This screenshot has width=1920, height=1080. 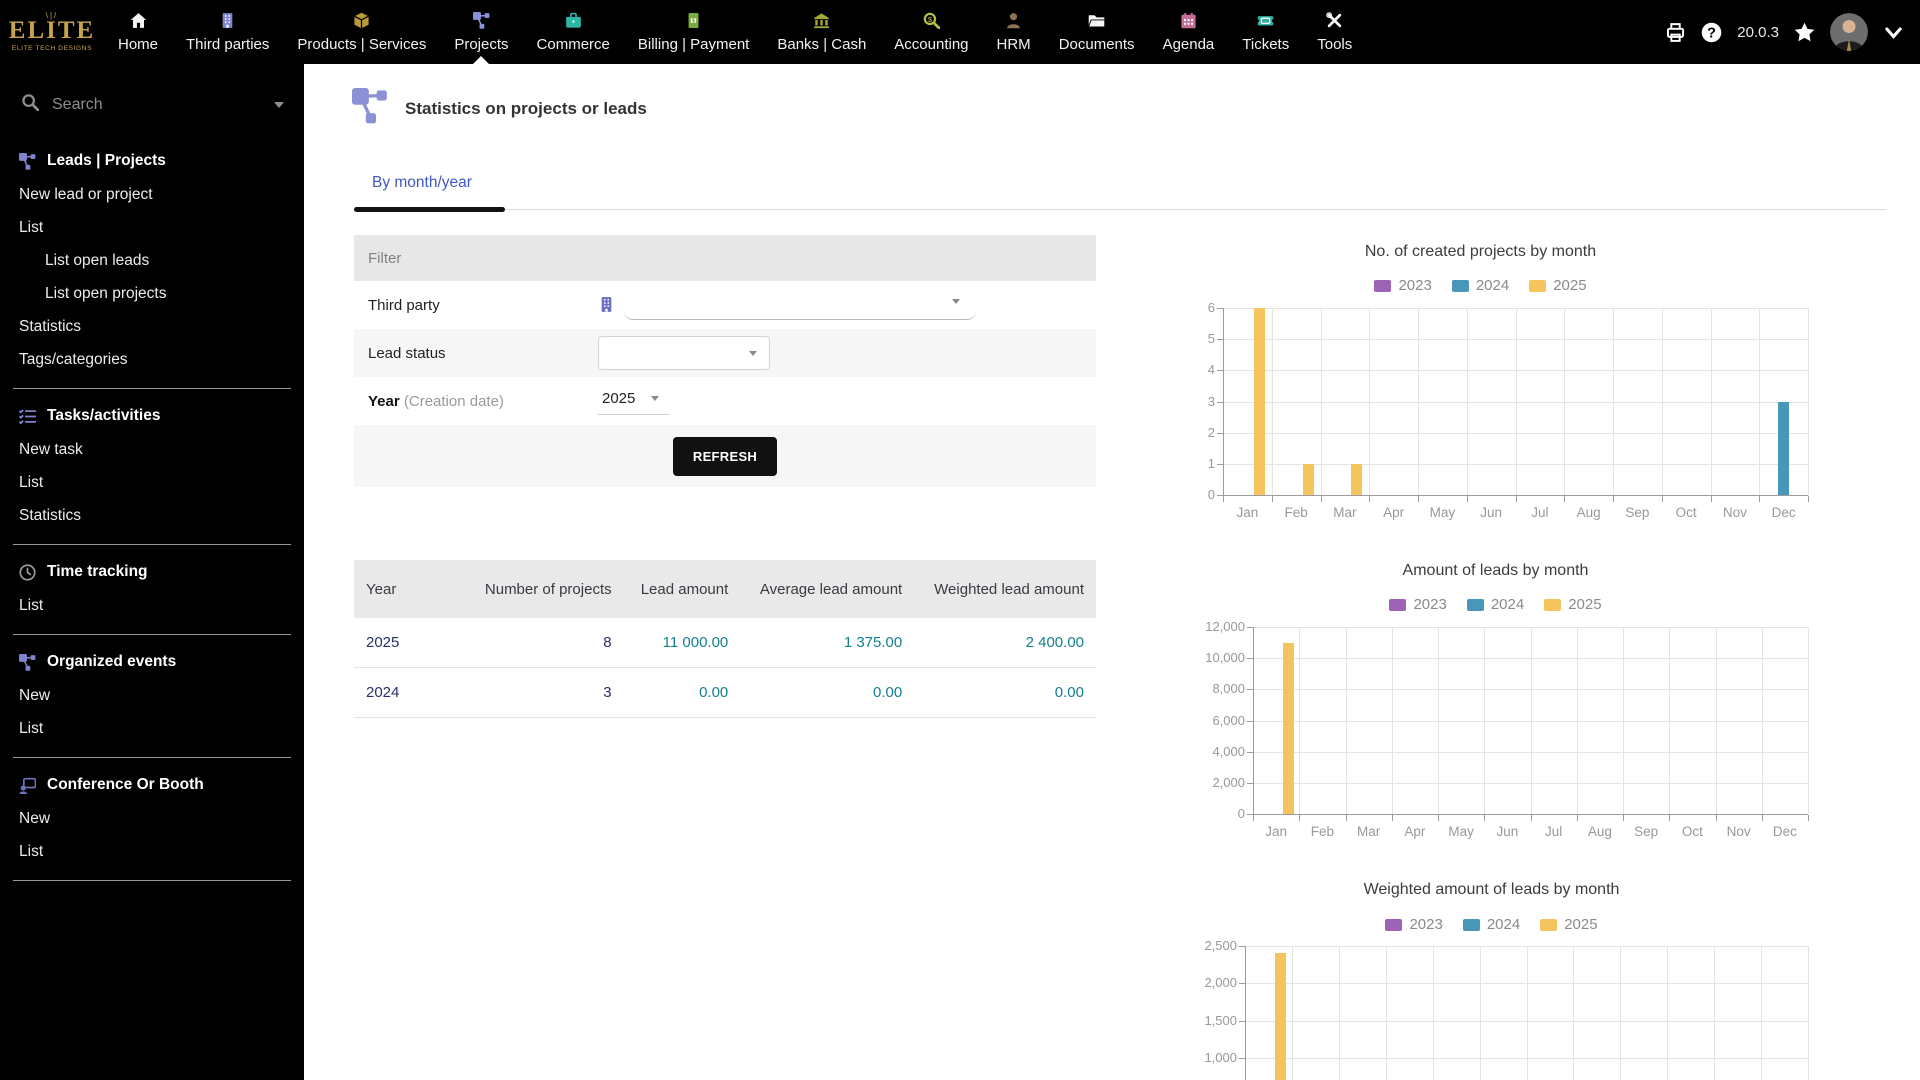 I want to click on nav-item-label: Tools, so click(x=1335, y=44).